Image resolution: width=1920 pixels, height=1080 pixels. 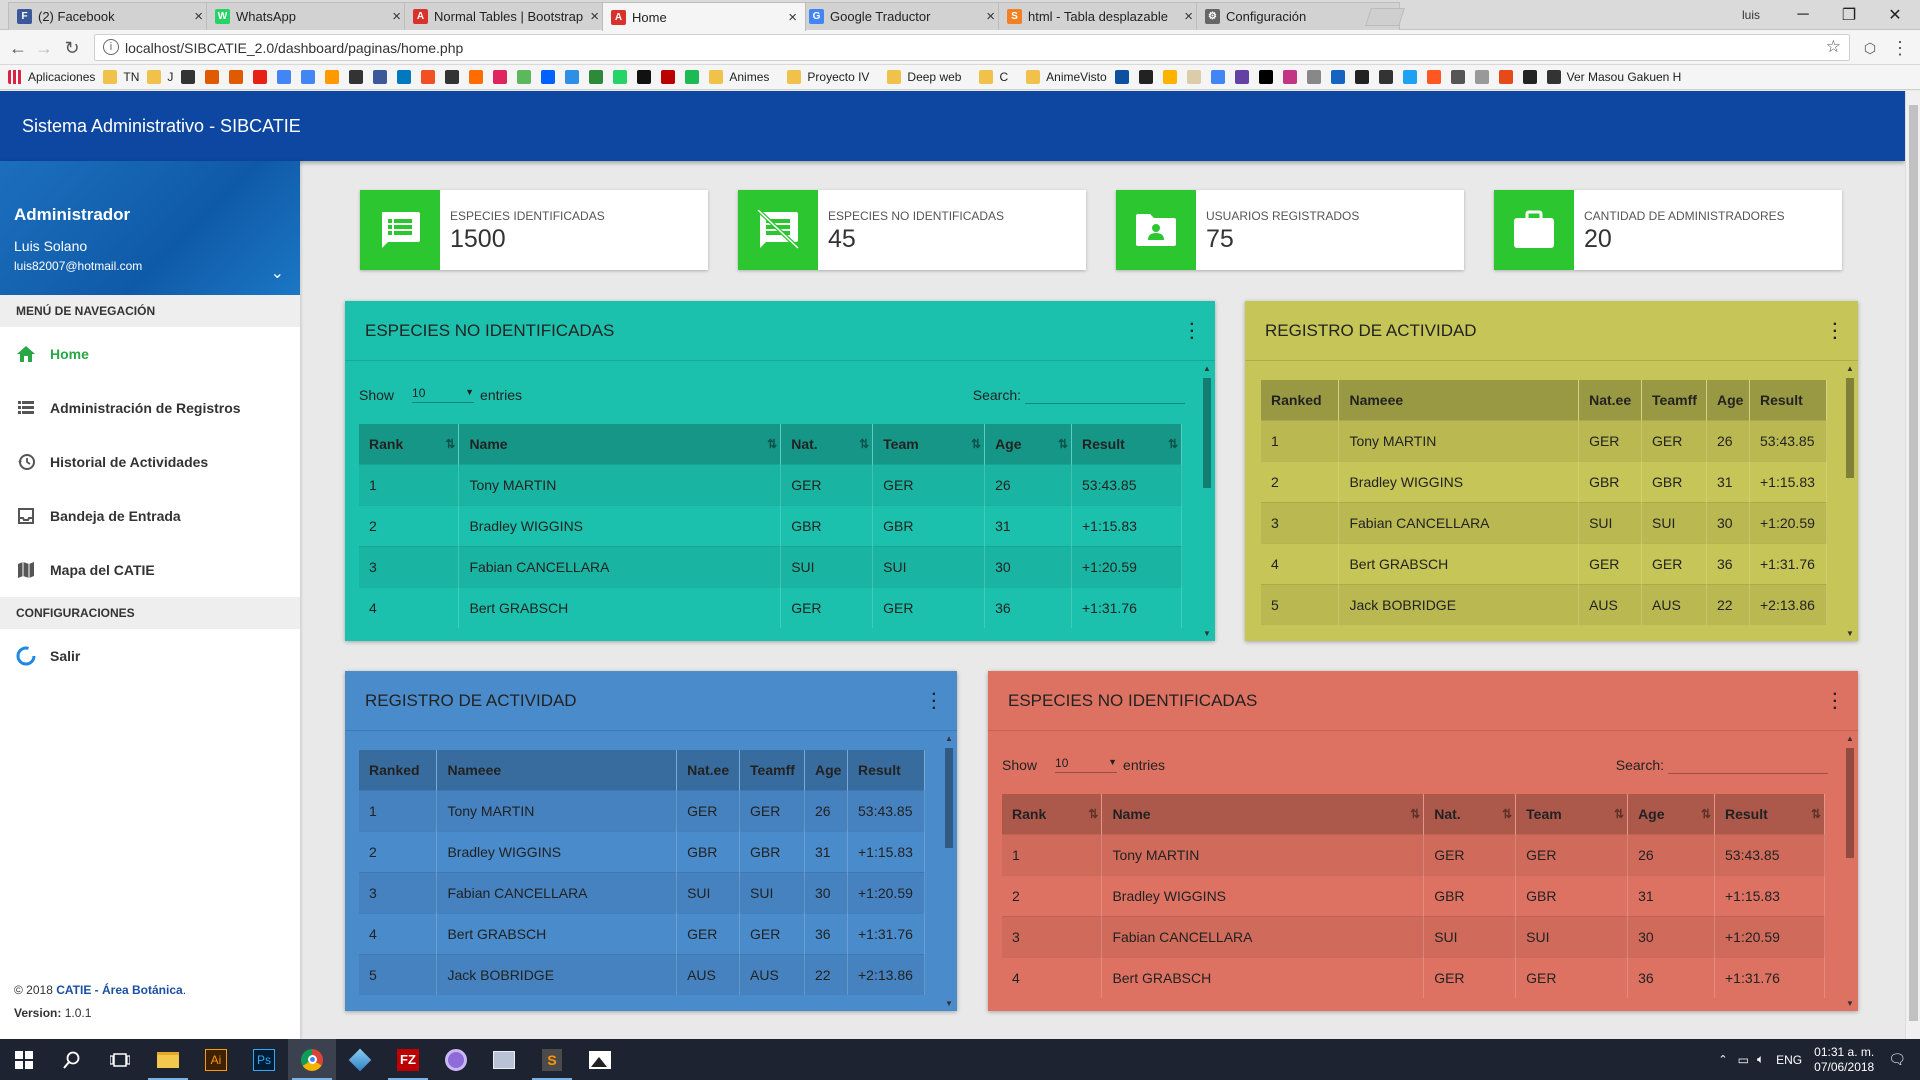 What do you see at coordinates (150, 516) in the screenshot?
I see `sidebar-item-bandeja: Bandeja de Entrada` at bounding box center [150, 516].